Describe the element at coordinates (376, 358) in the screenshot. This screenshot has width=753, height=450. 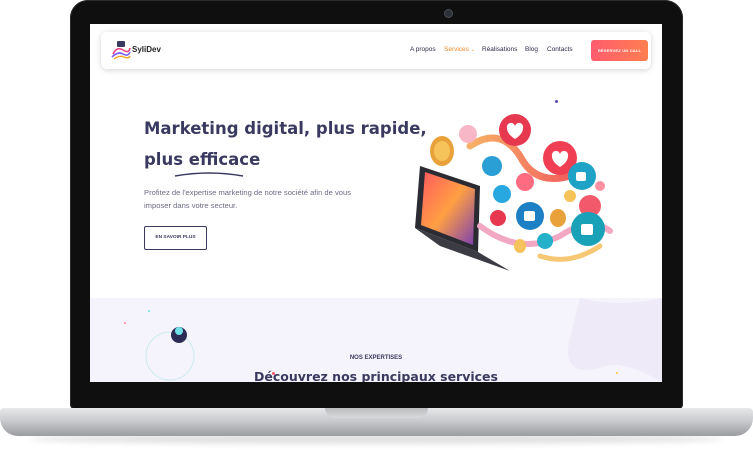
I see `section-kicker: NOS EXPERTISES` at that location.